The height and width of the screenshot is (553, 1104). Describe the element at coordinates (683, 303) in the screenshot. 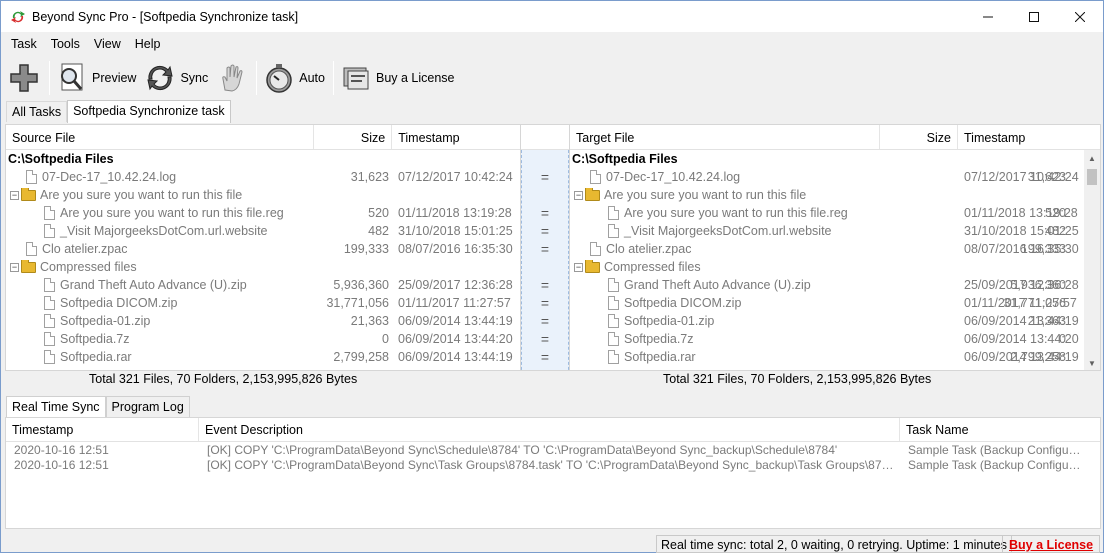

I see `target-file-name: Softpedia DICOM.zip` at that location.